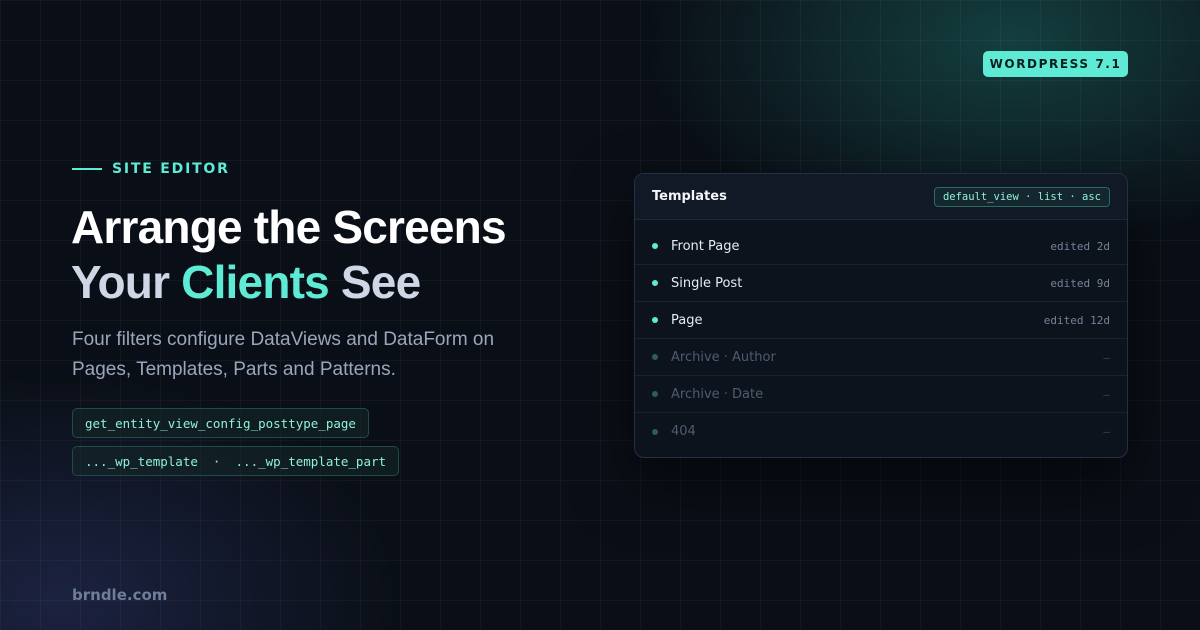 The height and width of the screenshot is (630, 1200). I want to click on list-item: Archive · Date –, so click(881, 394).